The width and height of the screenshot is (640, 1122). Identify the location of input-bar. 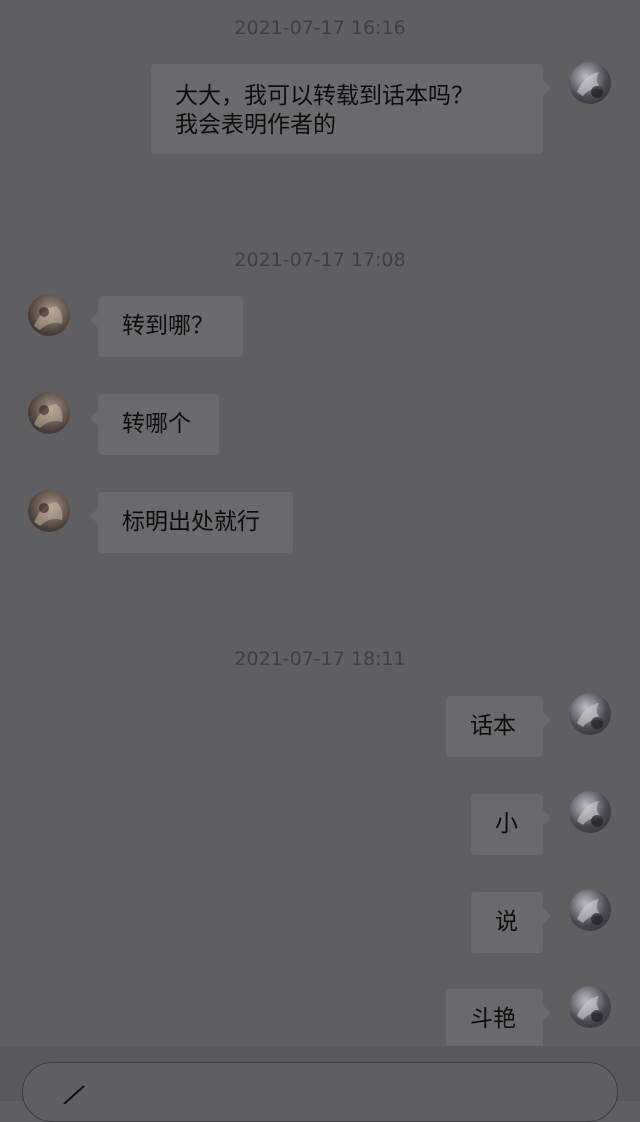
(320, 1084).